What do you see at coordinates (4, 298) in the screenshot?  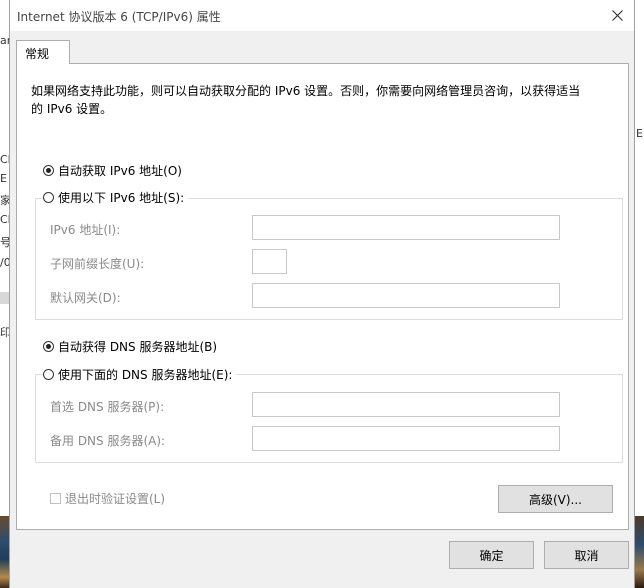 I see `background-strip` at bounding box center [4, 298].